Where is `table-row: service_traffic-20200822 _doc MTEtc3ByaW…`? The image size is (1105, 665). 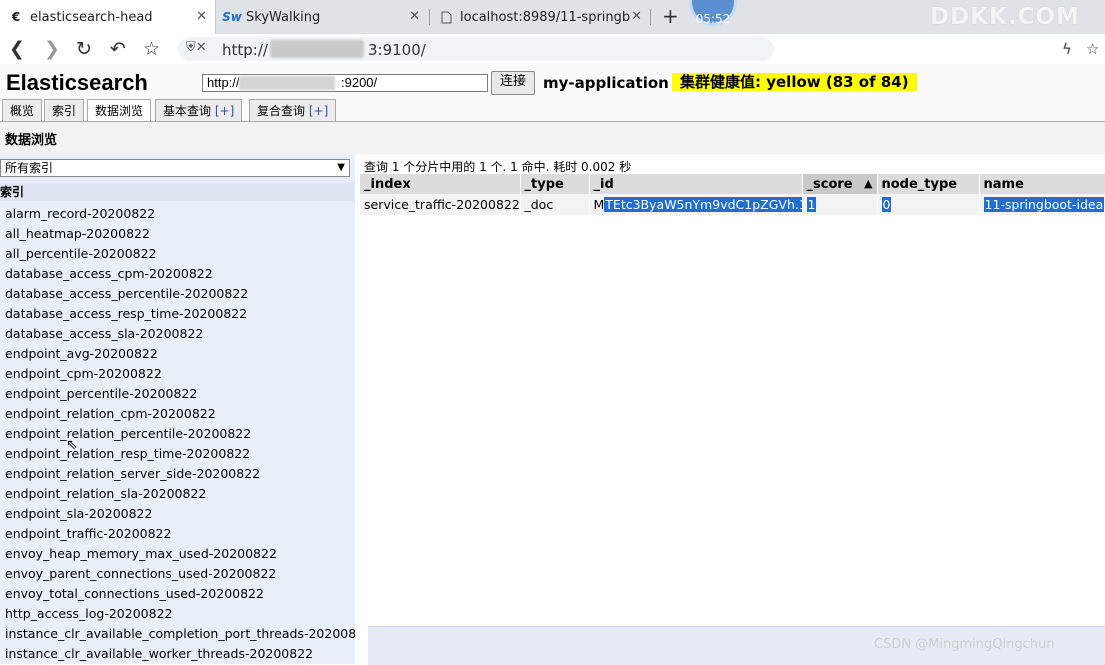 table-row: service_traffic-20200822 _doc MTEtc3ByaW… is located at coordinates (732, 204).